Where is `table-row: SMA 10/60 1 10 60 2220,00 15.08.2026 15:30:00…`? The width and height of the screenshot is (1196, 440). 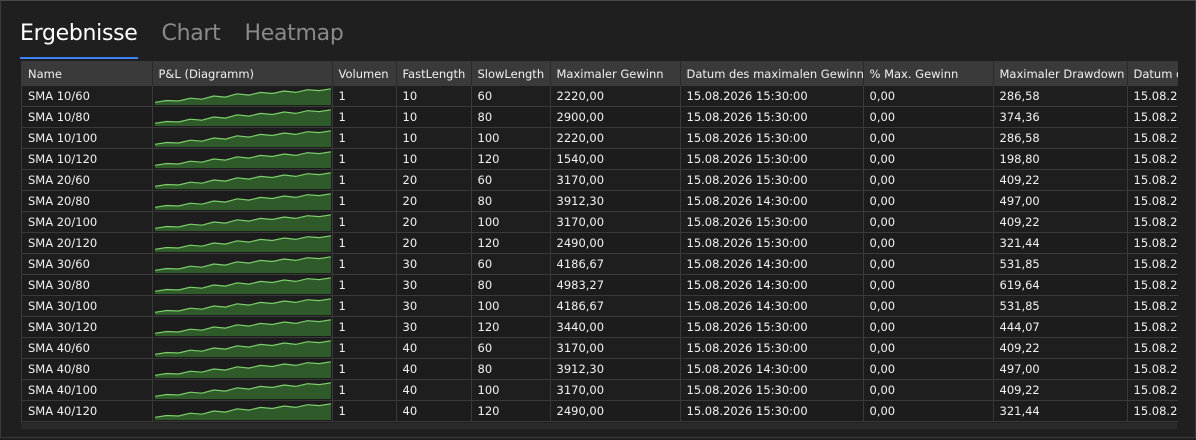
table-row: SMA 10/60 1 10 60 2220,00 15.08.2026 15:30:00… is located at coordinates (600, 96).